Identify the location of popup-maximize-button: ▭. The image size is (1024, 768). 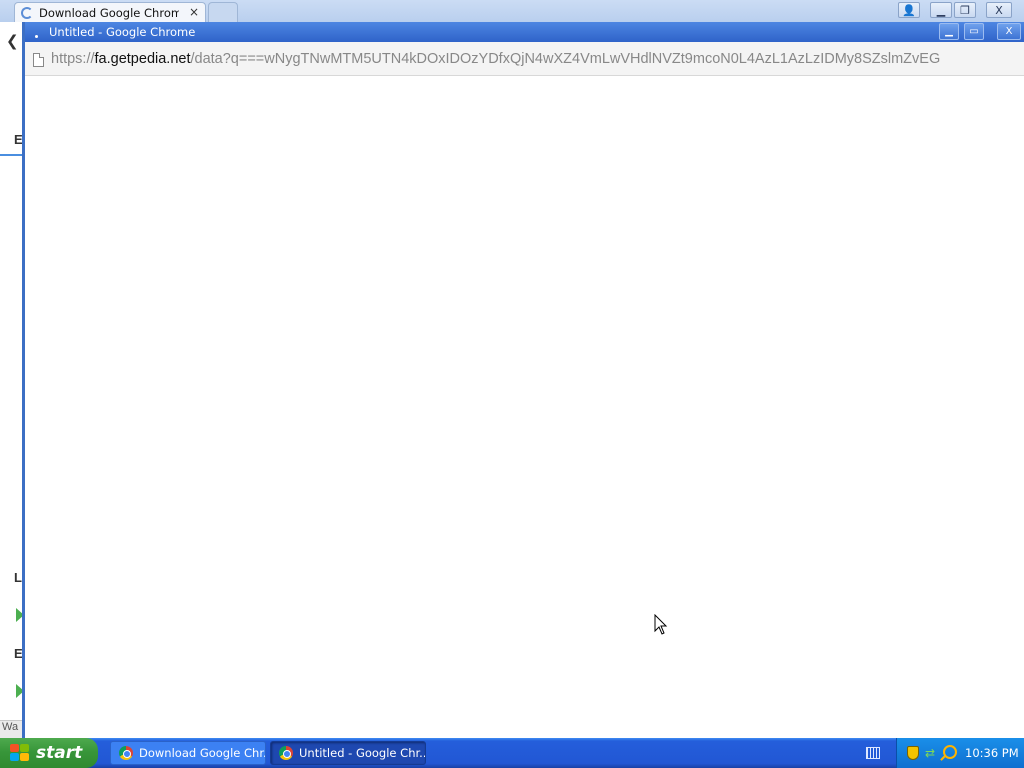
(974, 31).